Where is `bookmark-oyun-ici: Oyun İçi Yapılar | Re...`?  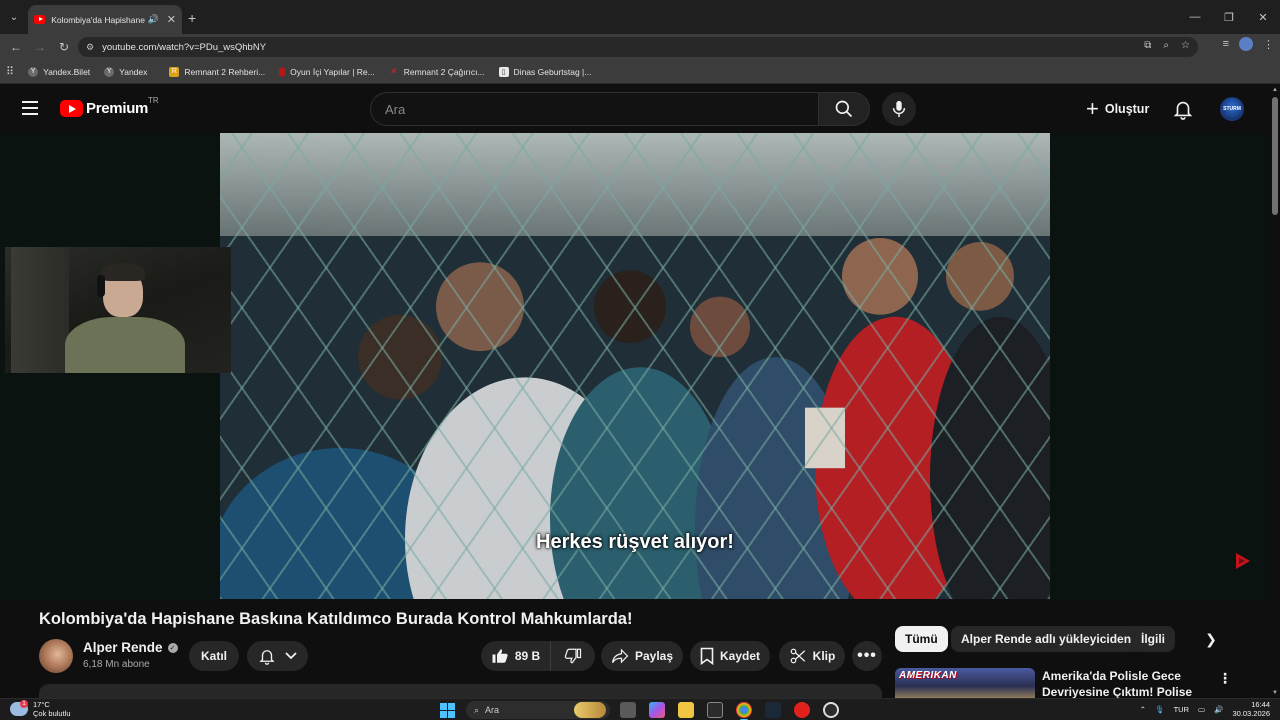 bookmark-oyun-ici: Oyun İçi Yapılar | Re... is located at coordinates (327, 71).